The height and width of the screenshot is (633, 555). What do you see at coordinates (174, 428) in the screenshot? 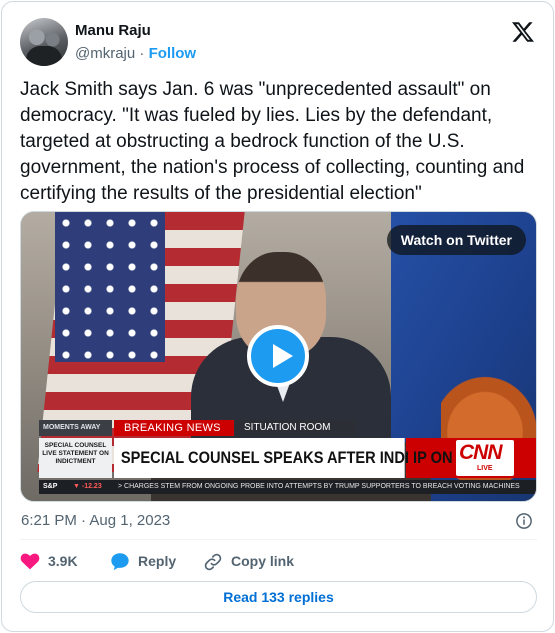
I see `chyron-breaking-news: BREAKING NEWS` at bounding box center [174, 428].